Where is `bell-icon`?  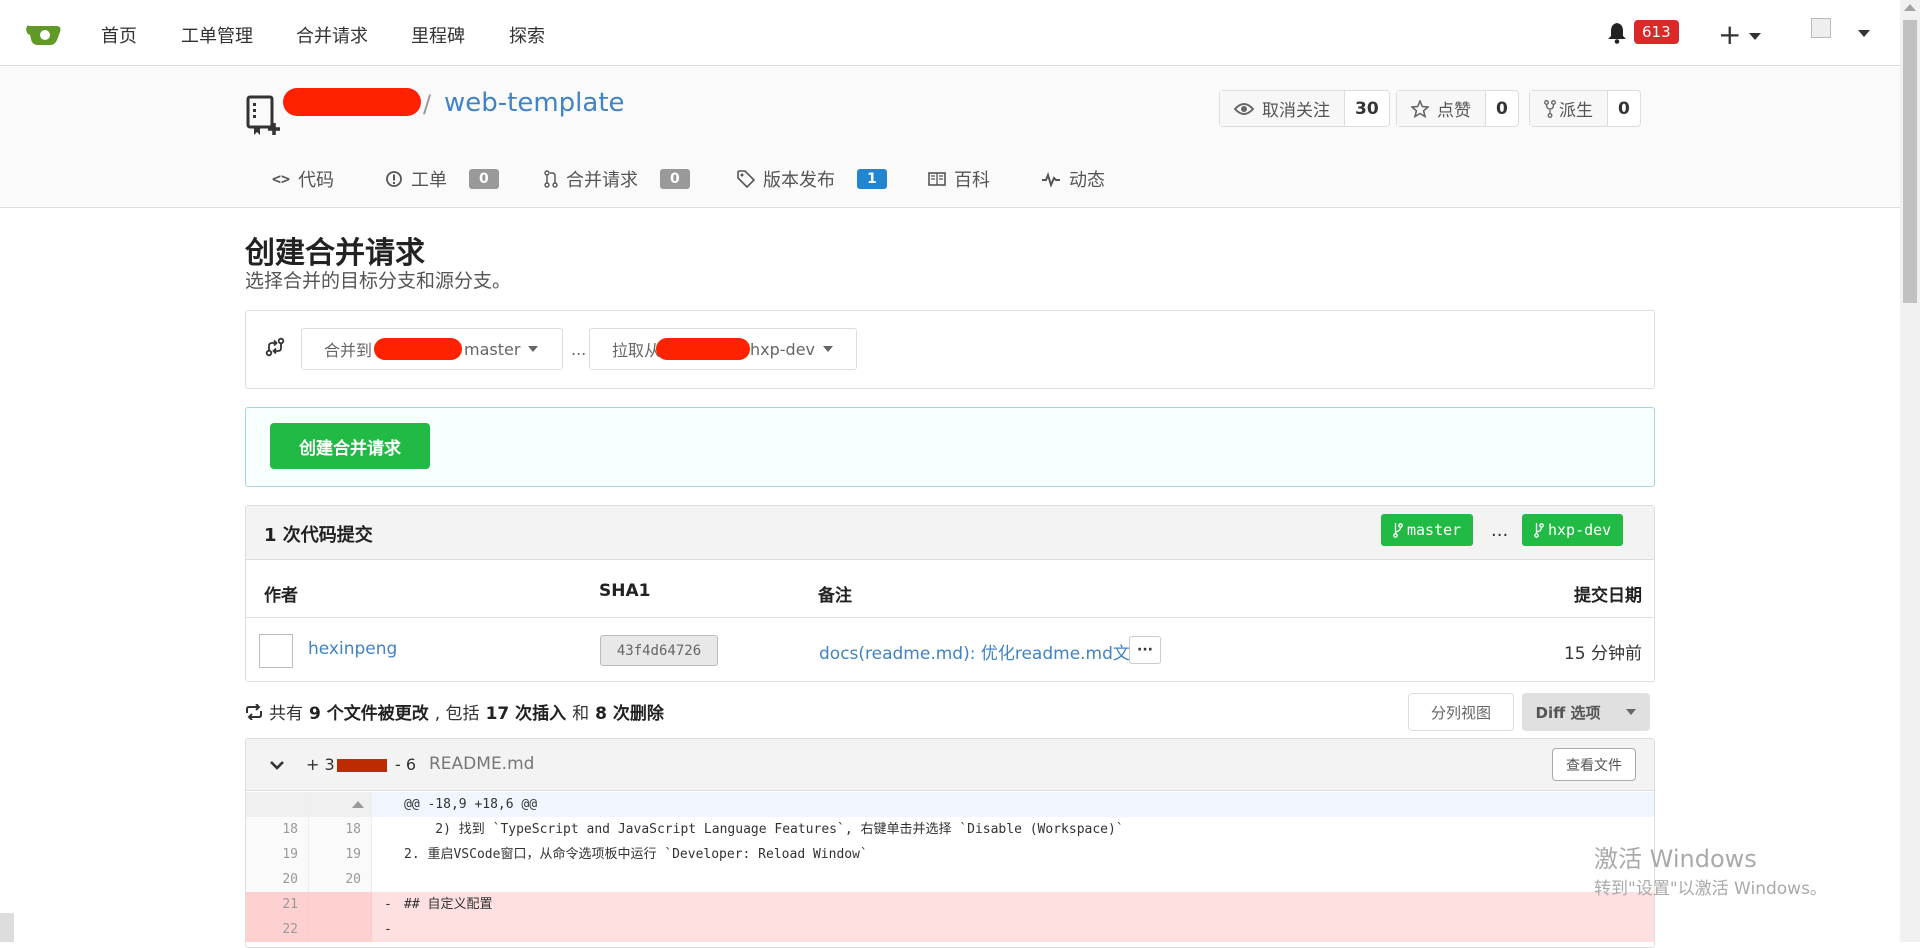
bell-icon is located at coordinates (1617, 33).